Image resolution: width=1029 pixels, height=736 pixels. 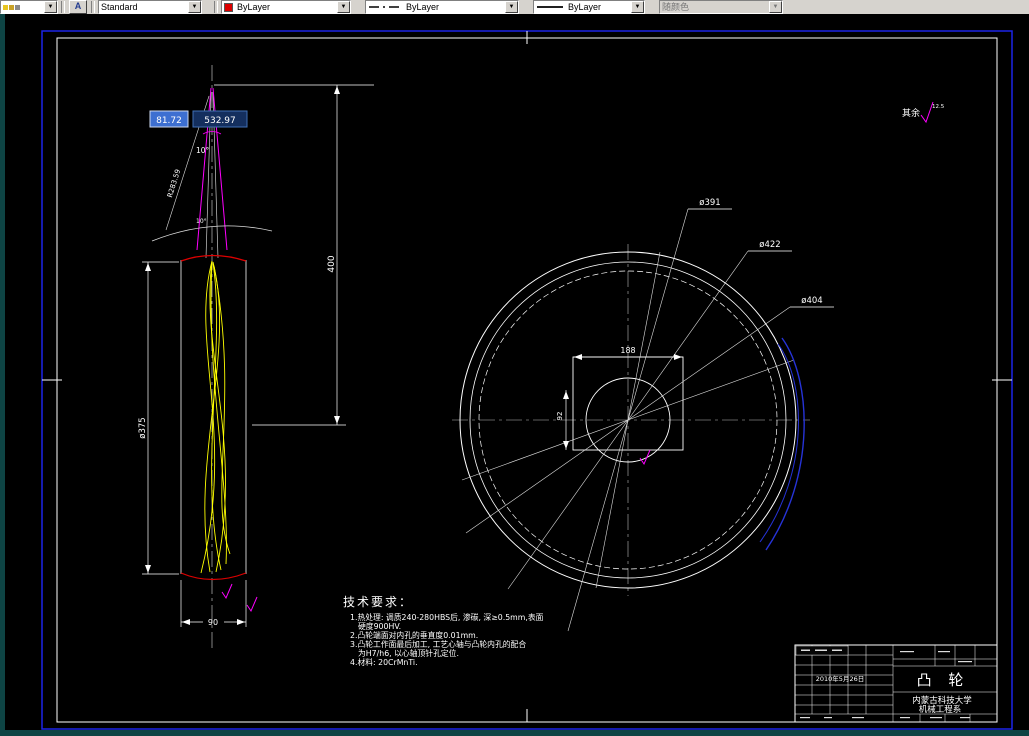 What do you see at coordinates (239, 598) in the screenshot?
I see `surface-finish-marks` at bounding box center [239, 598].